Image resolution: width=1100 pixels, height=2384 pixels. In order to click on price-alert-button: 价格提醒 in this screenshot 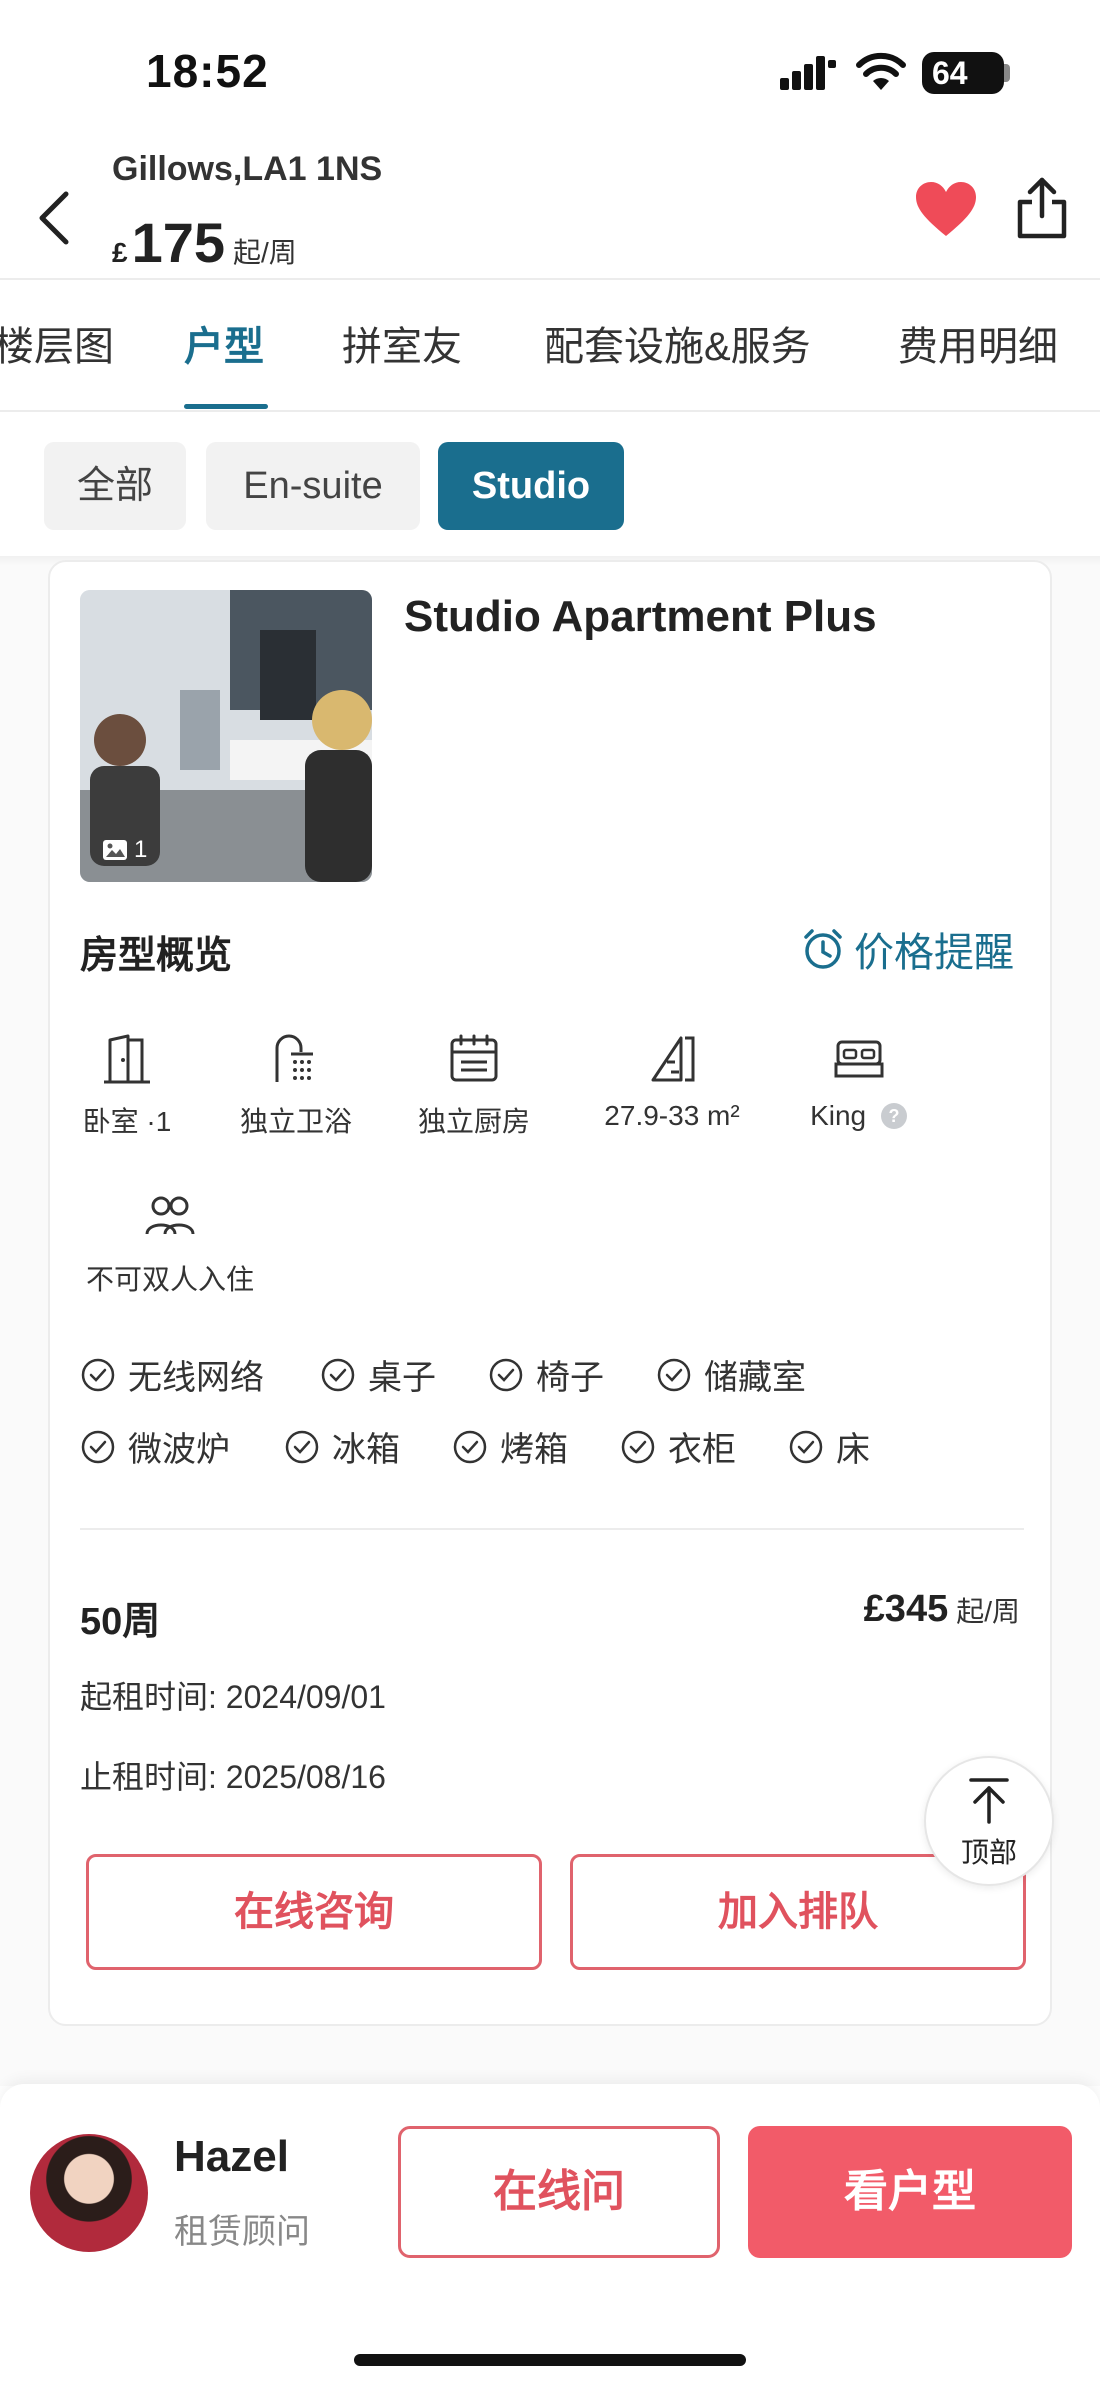, I will do `click(908, 949)`.